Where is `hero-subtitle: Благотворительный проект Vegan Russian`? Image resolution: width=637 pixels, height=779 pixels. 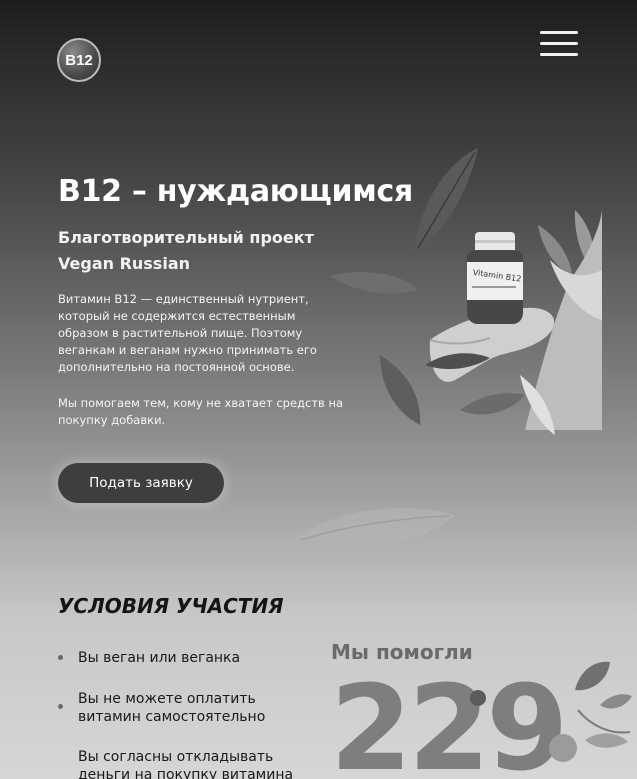
hero-subtitle: Благотворительный проект Vegan Russian is located at coordinates (186, 250).